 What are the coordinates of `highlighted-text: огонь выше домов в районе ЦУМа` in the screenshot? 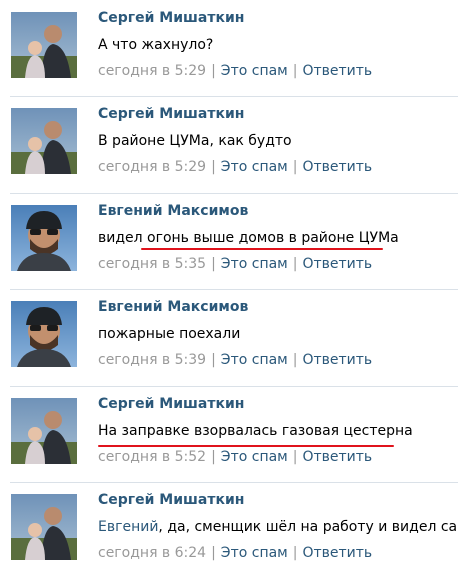 It's located at (273, 238).